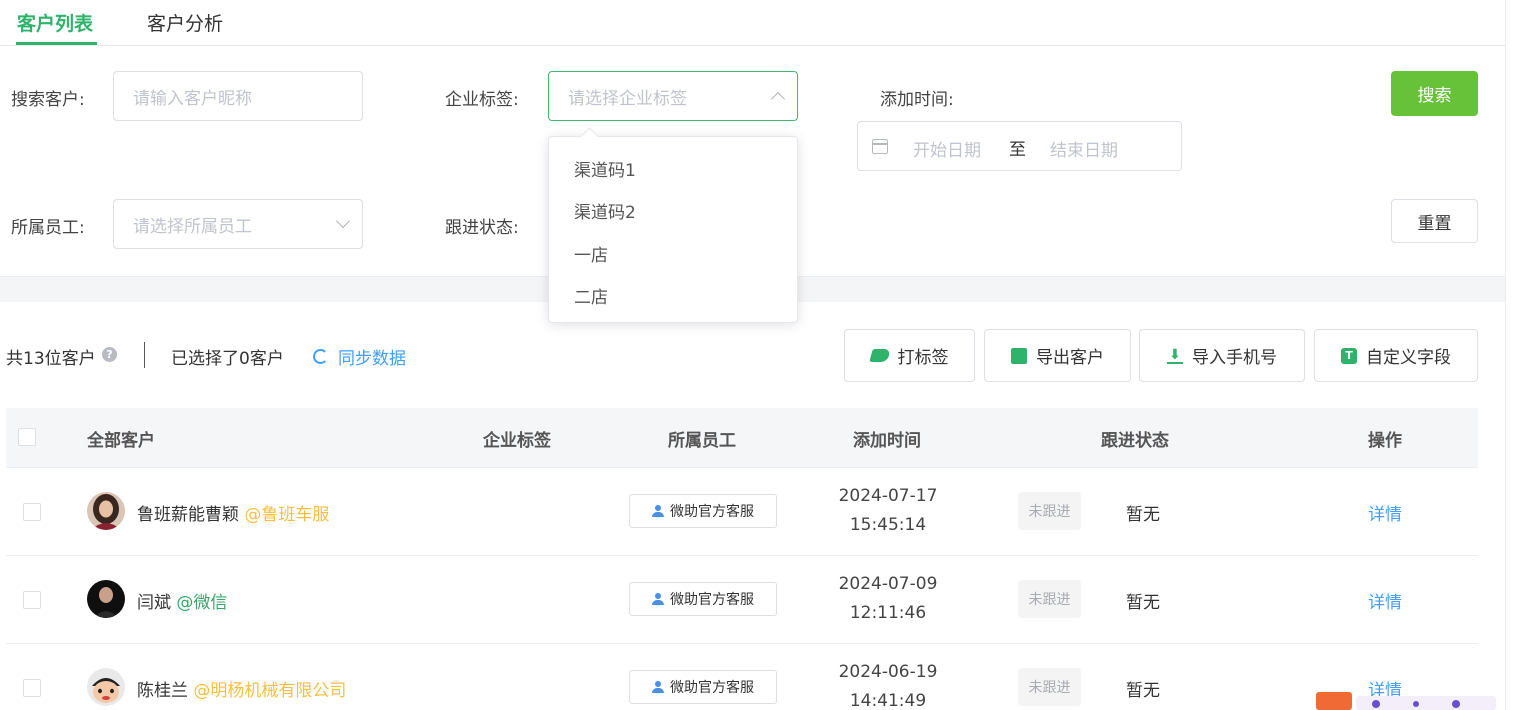 This screenshot has height=710, width=1529. I want to click on customer-name: 鲁班薪能曹颖 @鲁班车服, so click(233, 512).